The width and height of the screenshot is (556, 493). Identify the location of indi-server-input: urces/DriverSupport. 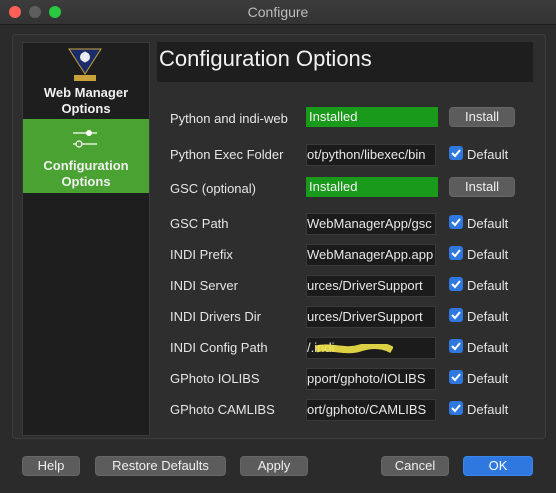
(371, 286).